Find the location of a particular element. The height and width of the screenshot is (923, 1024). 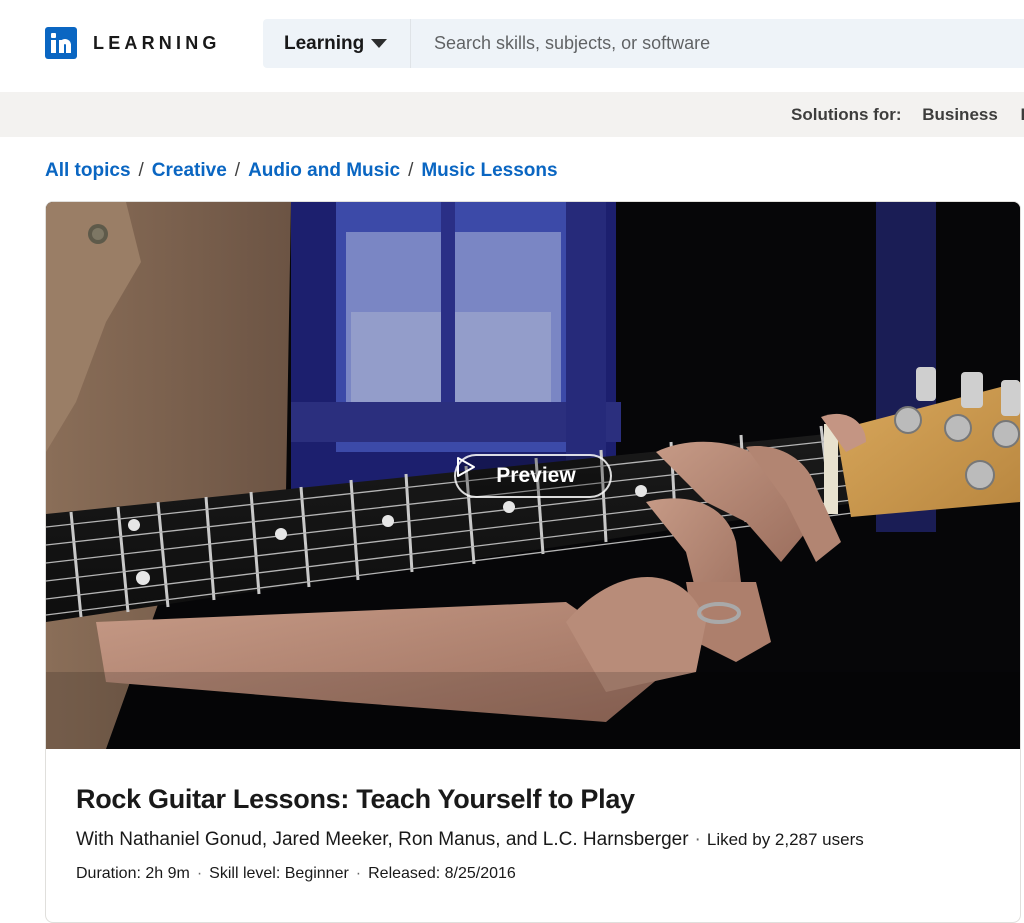

logo-wordmark: LEARNING is located at coordinates (157, 42).